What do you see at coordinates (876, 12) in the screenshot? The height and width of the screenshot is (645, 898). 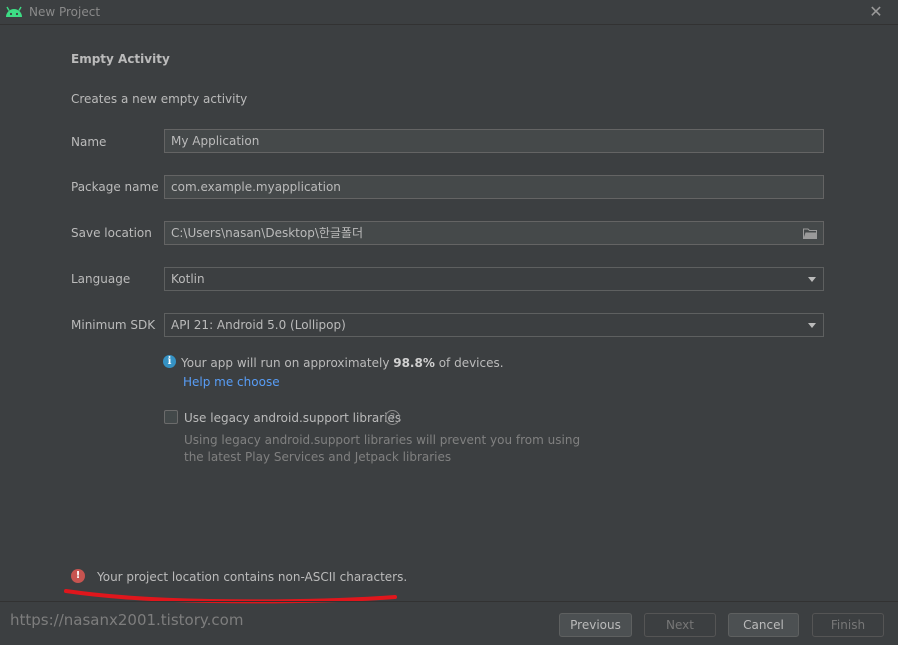 I see `close-icon: ✕` at bounding box center [876, 12].